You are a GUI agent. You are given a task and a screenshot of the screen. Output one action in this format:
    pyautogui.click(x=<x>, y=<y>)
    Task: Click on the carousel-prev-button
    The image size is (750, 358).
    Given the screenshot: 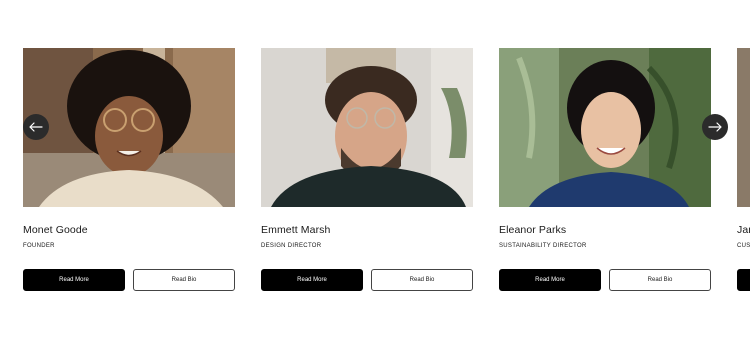 What is the action you would take?
    pyautogui.click(x=36, y=127)
    